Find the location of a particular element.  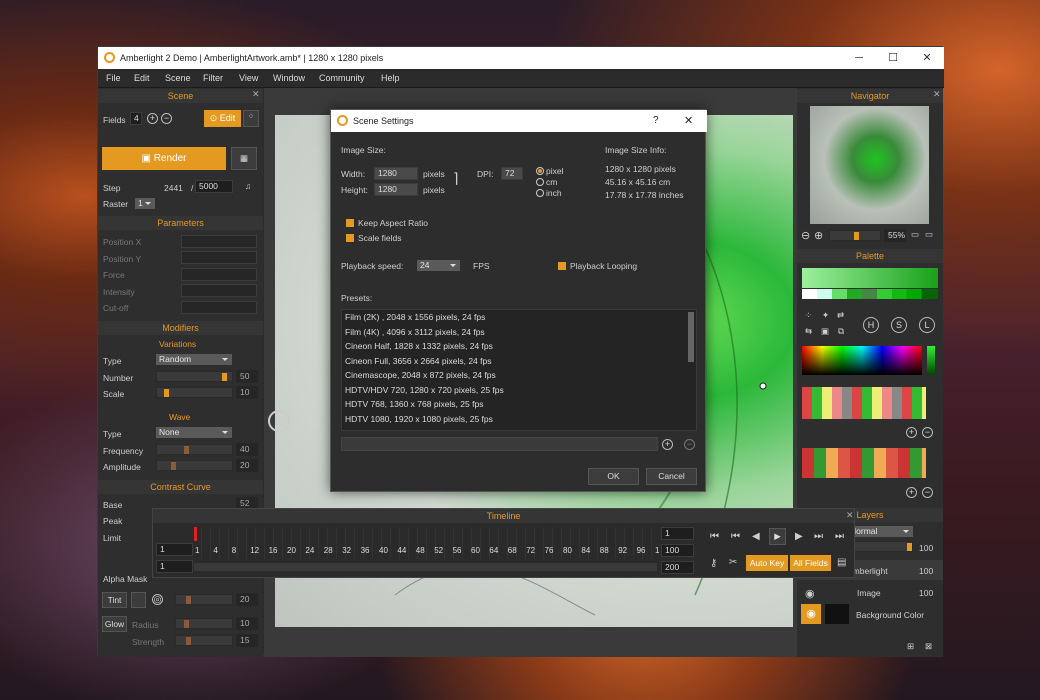

menu-file: File is located at coordinates (113, 78).